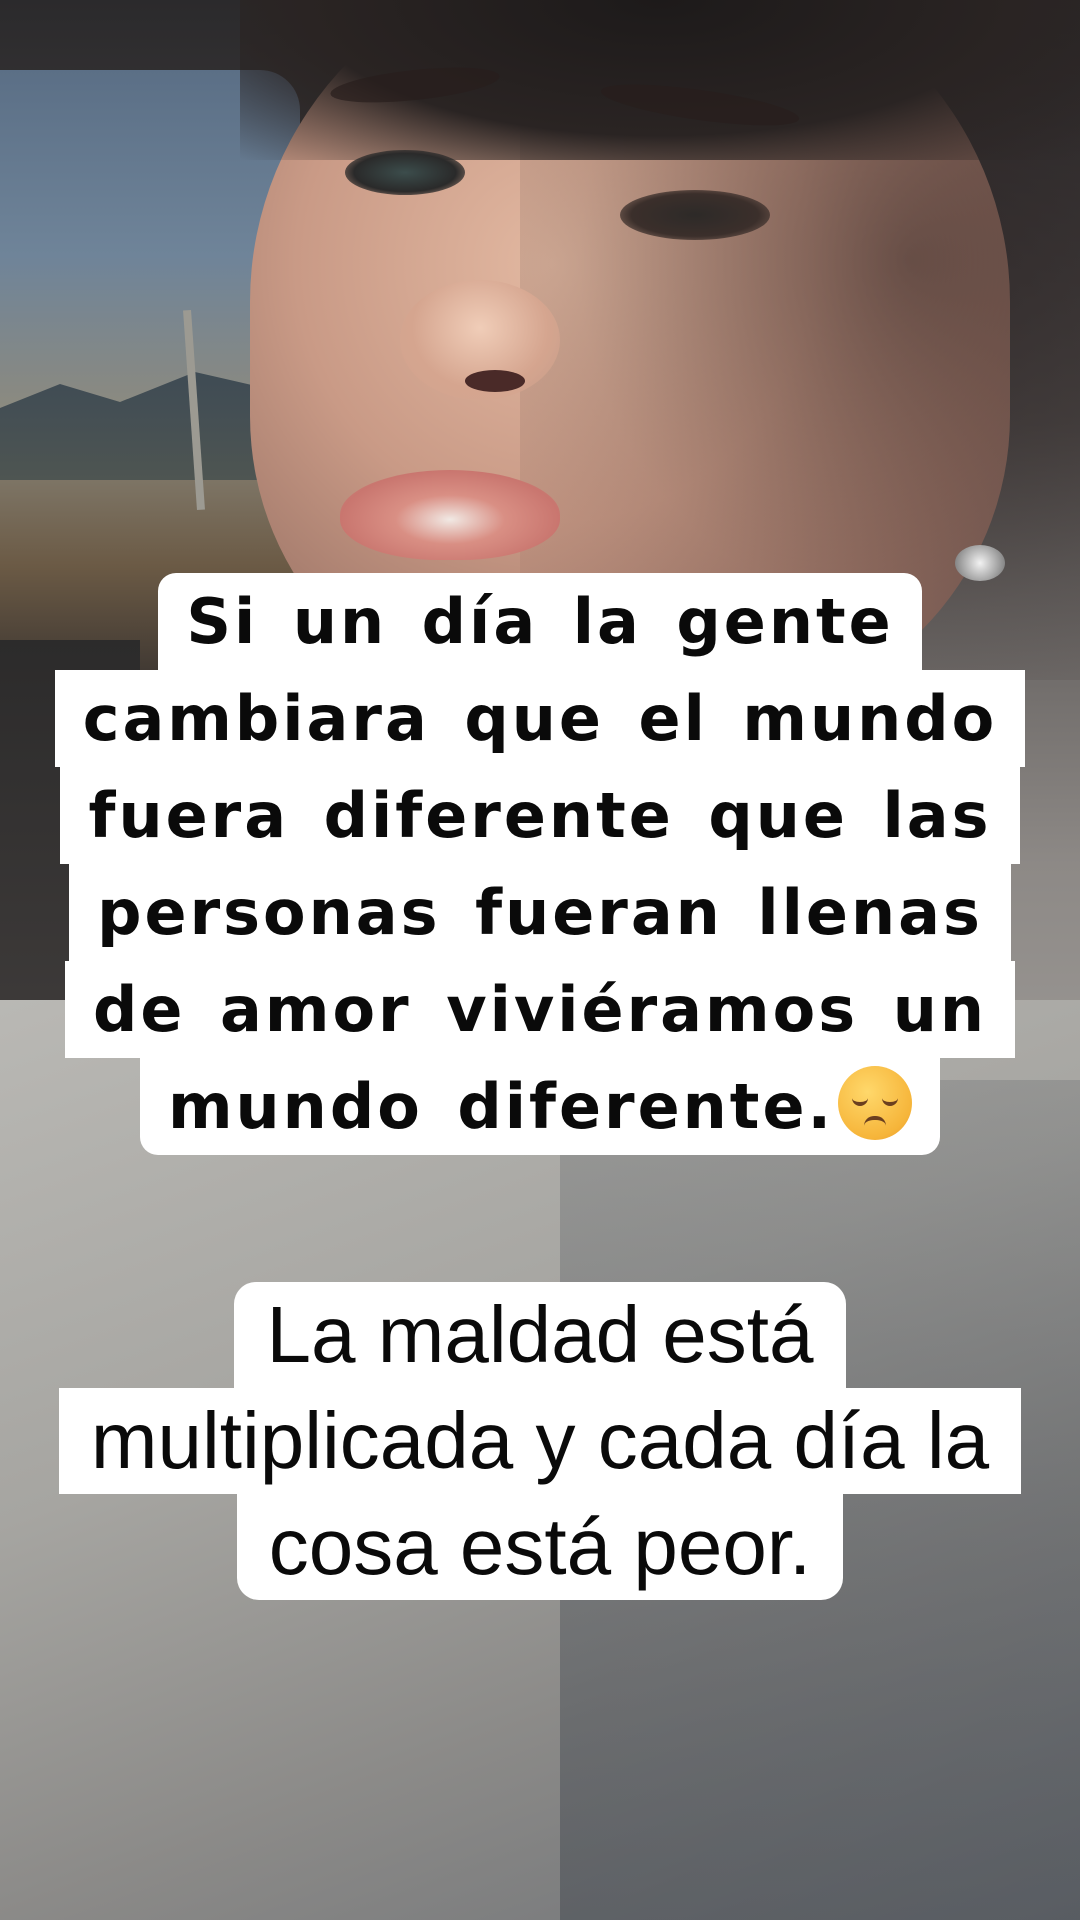  What do you see at coordinates (540, 1009) in the screenshot?
I see `caption-top-line: de amor viviéramos un` at bounding box center [540, 1009].